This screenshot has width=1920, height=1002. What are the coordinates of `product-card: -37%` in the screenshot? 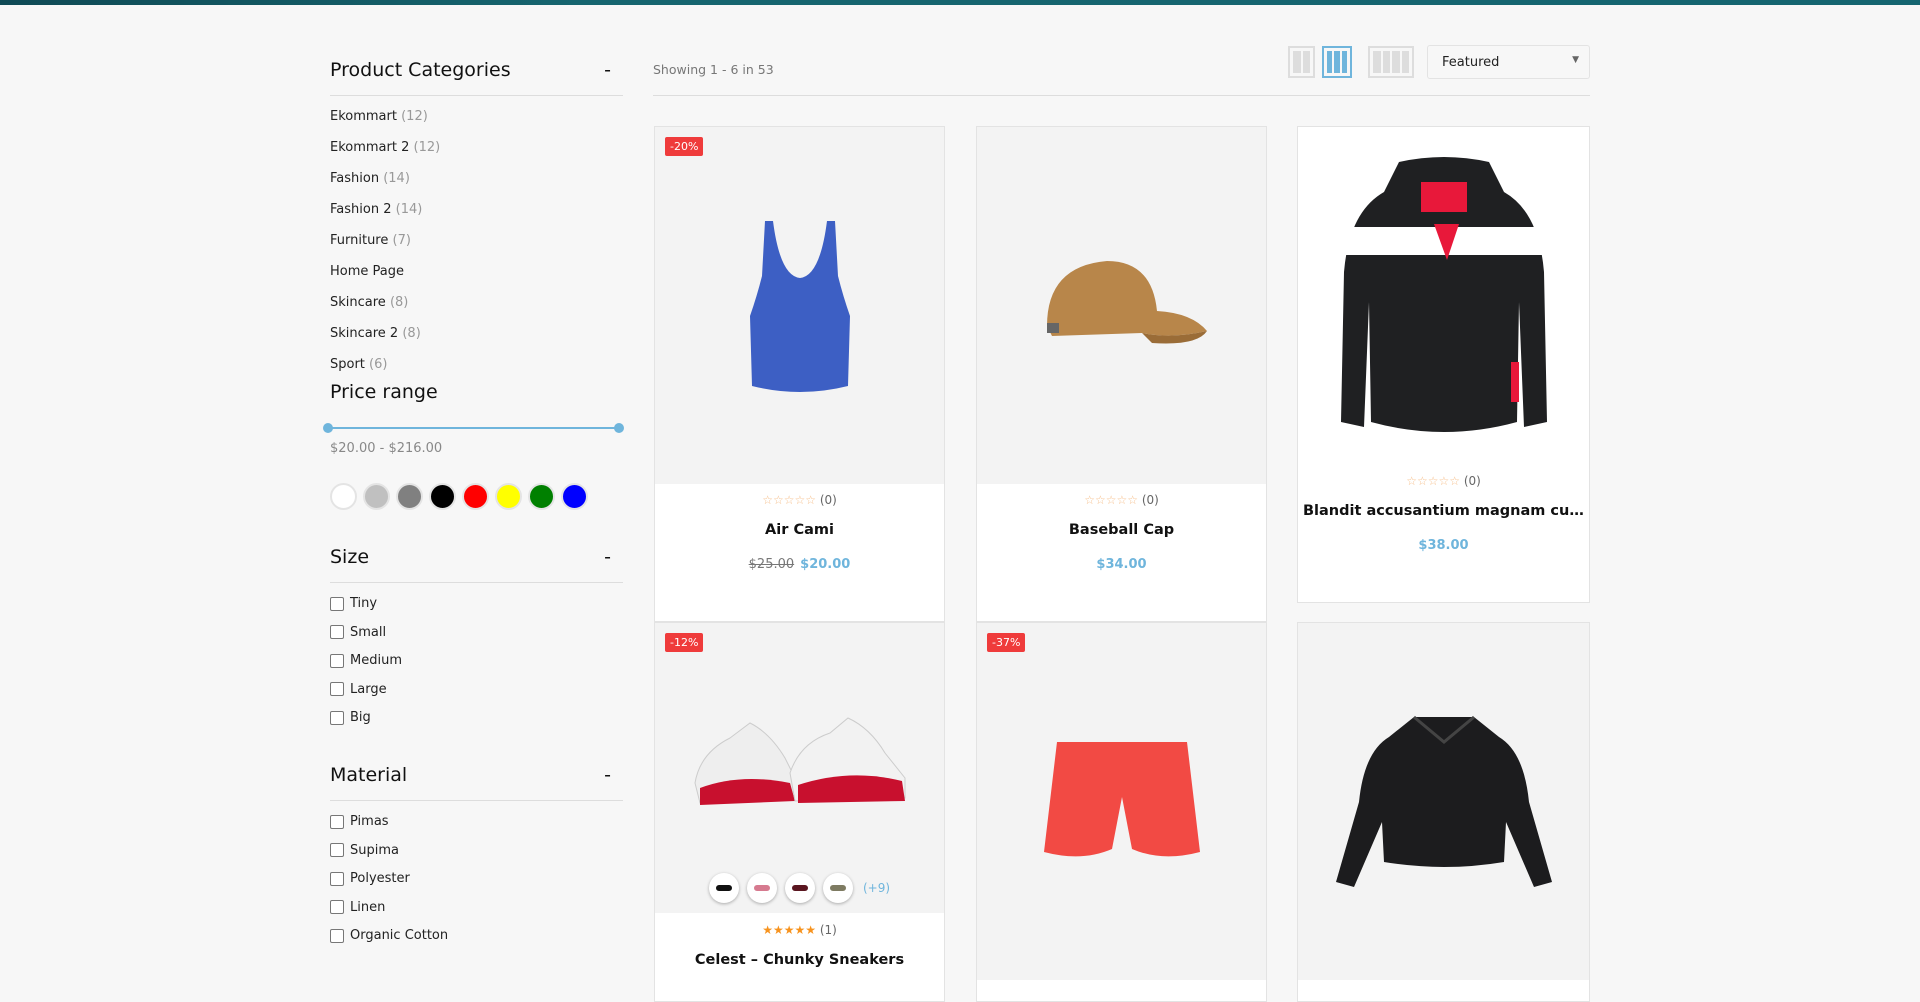 It's located at (1121, 812).